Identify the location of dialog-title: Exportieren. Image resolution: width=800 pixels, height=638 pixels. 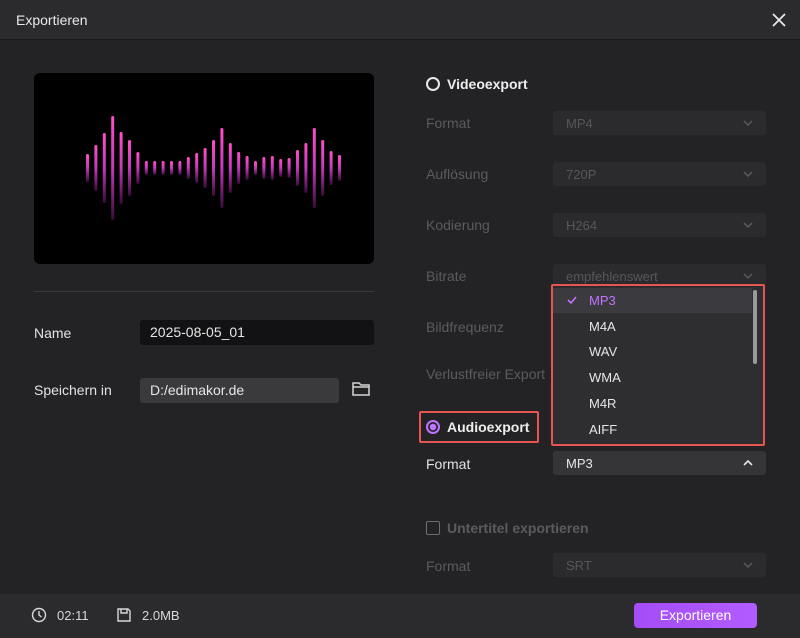
(52, 20).